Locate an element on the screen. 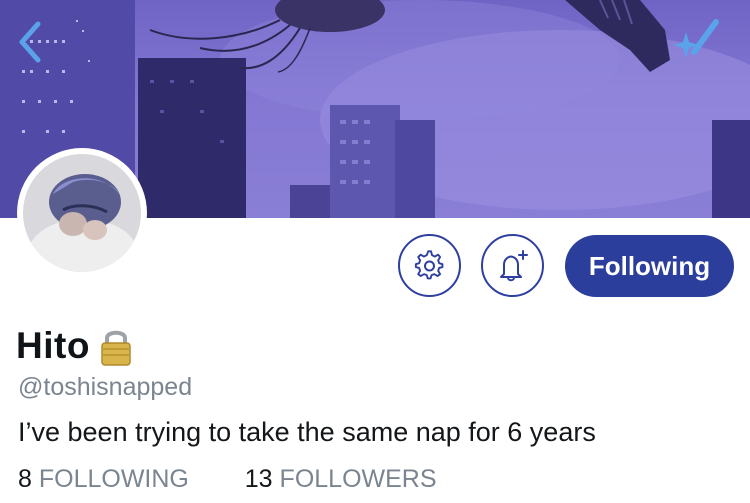 The width and height of the screenshot is (750, 503). bell-plus-icon is located at coordinates (513, 265).